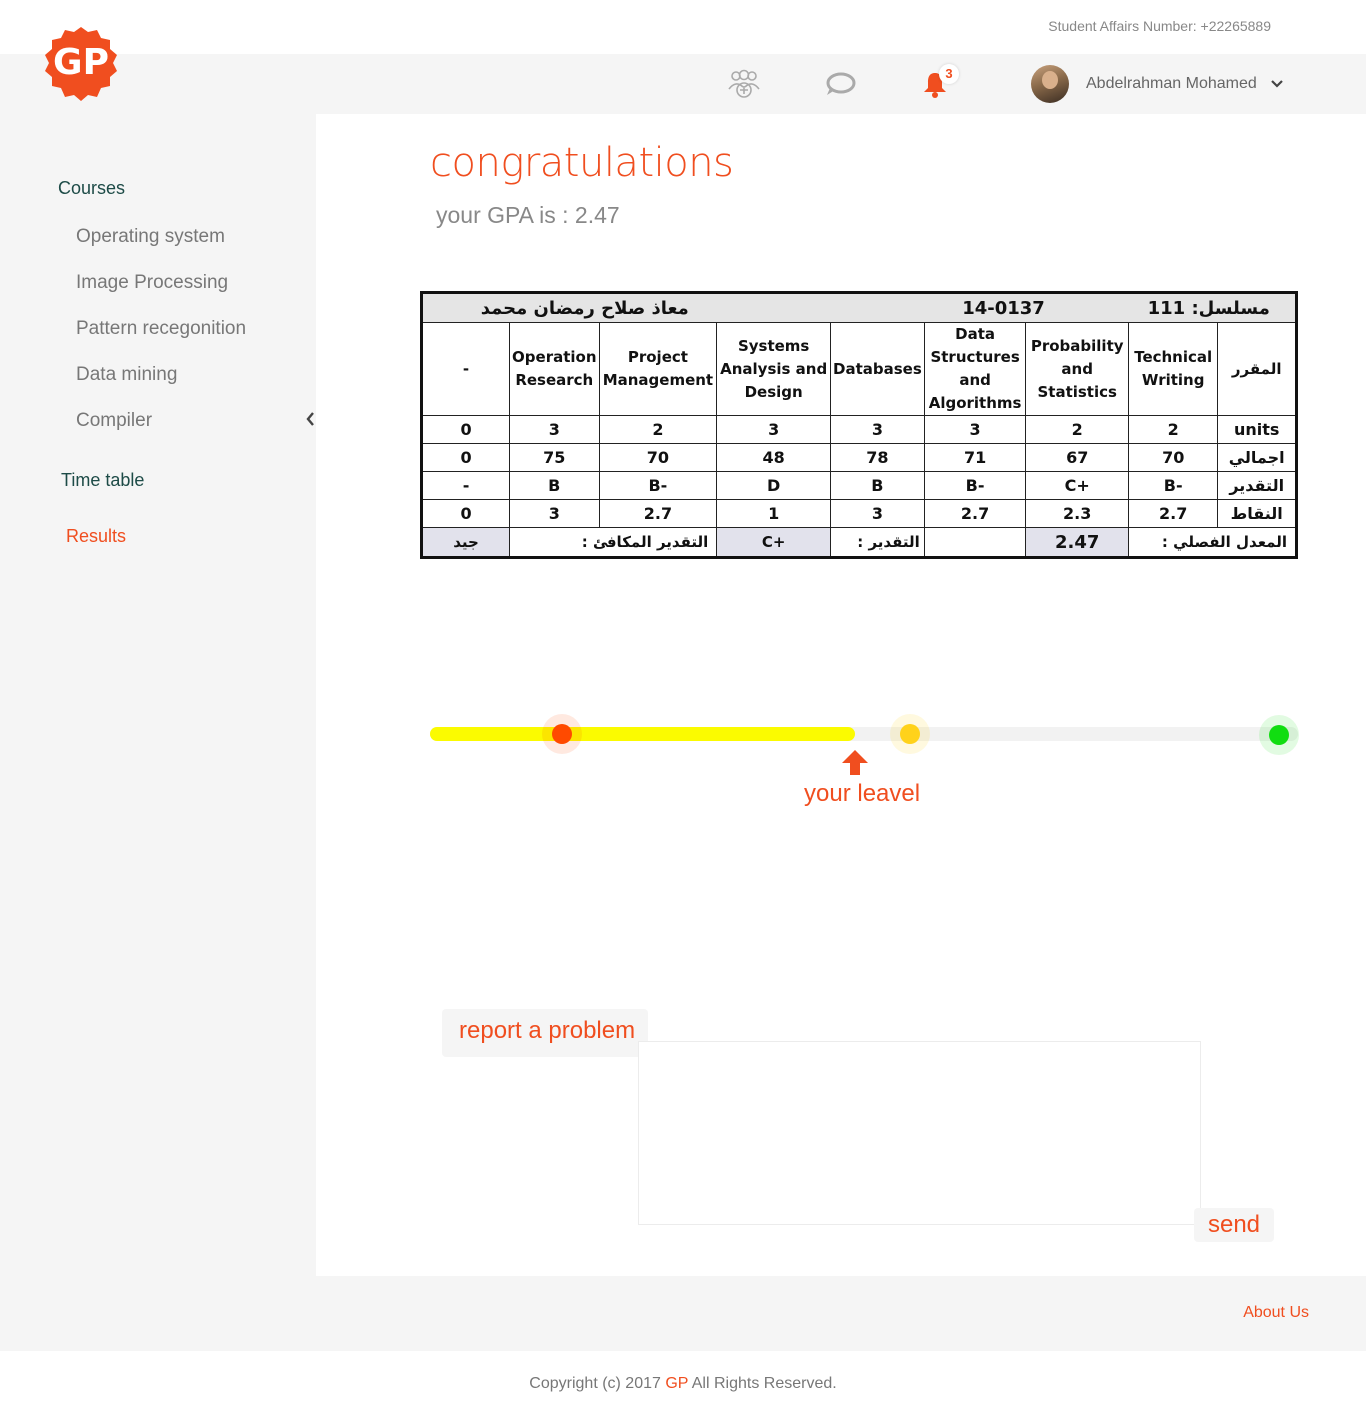 The height and width of the screenshot is (1420, 1366). I want to click on student-affairs-number: Student Affairs Number: +22265889, so click(1159, 26).